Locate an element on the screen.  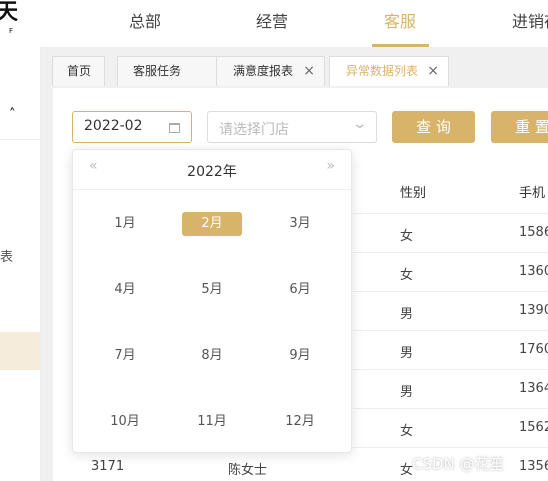
logo-text: 天 is located at coordinates (9, 12).